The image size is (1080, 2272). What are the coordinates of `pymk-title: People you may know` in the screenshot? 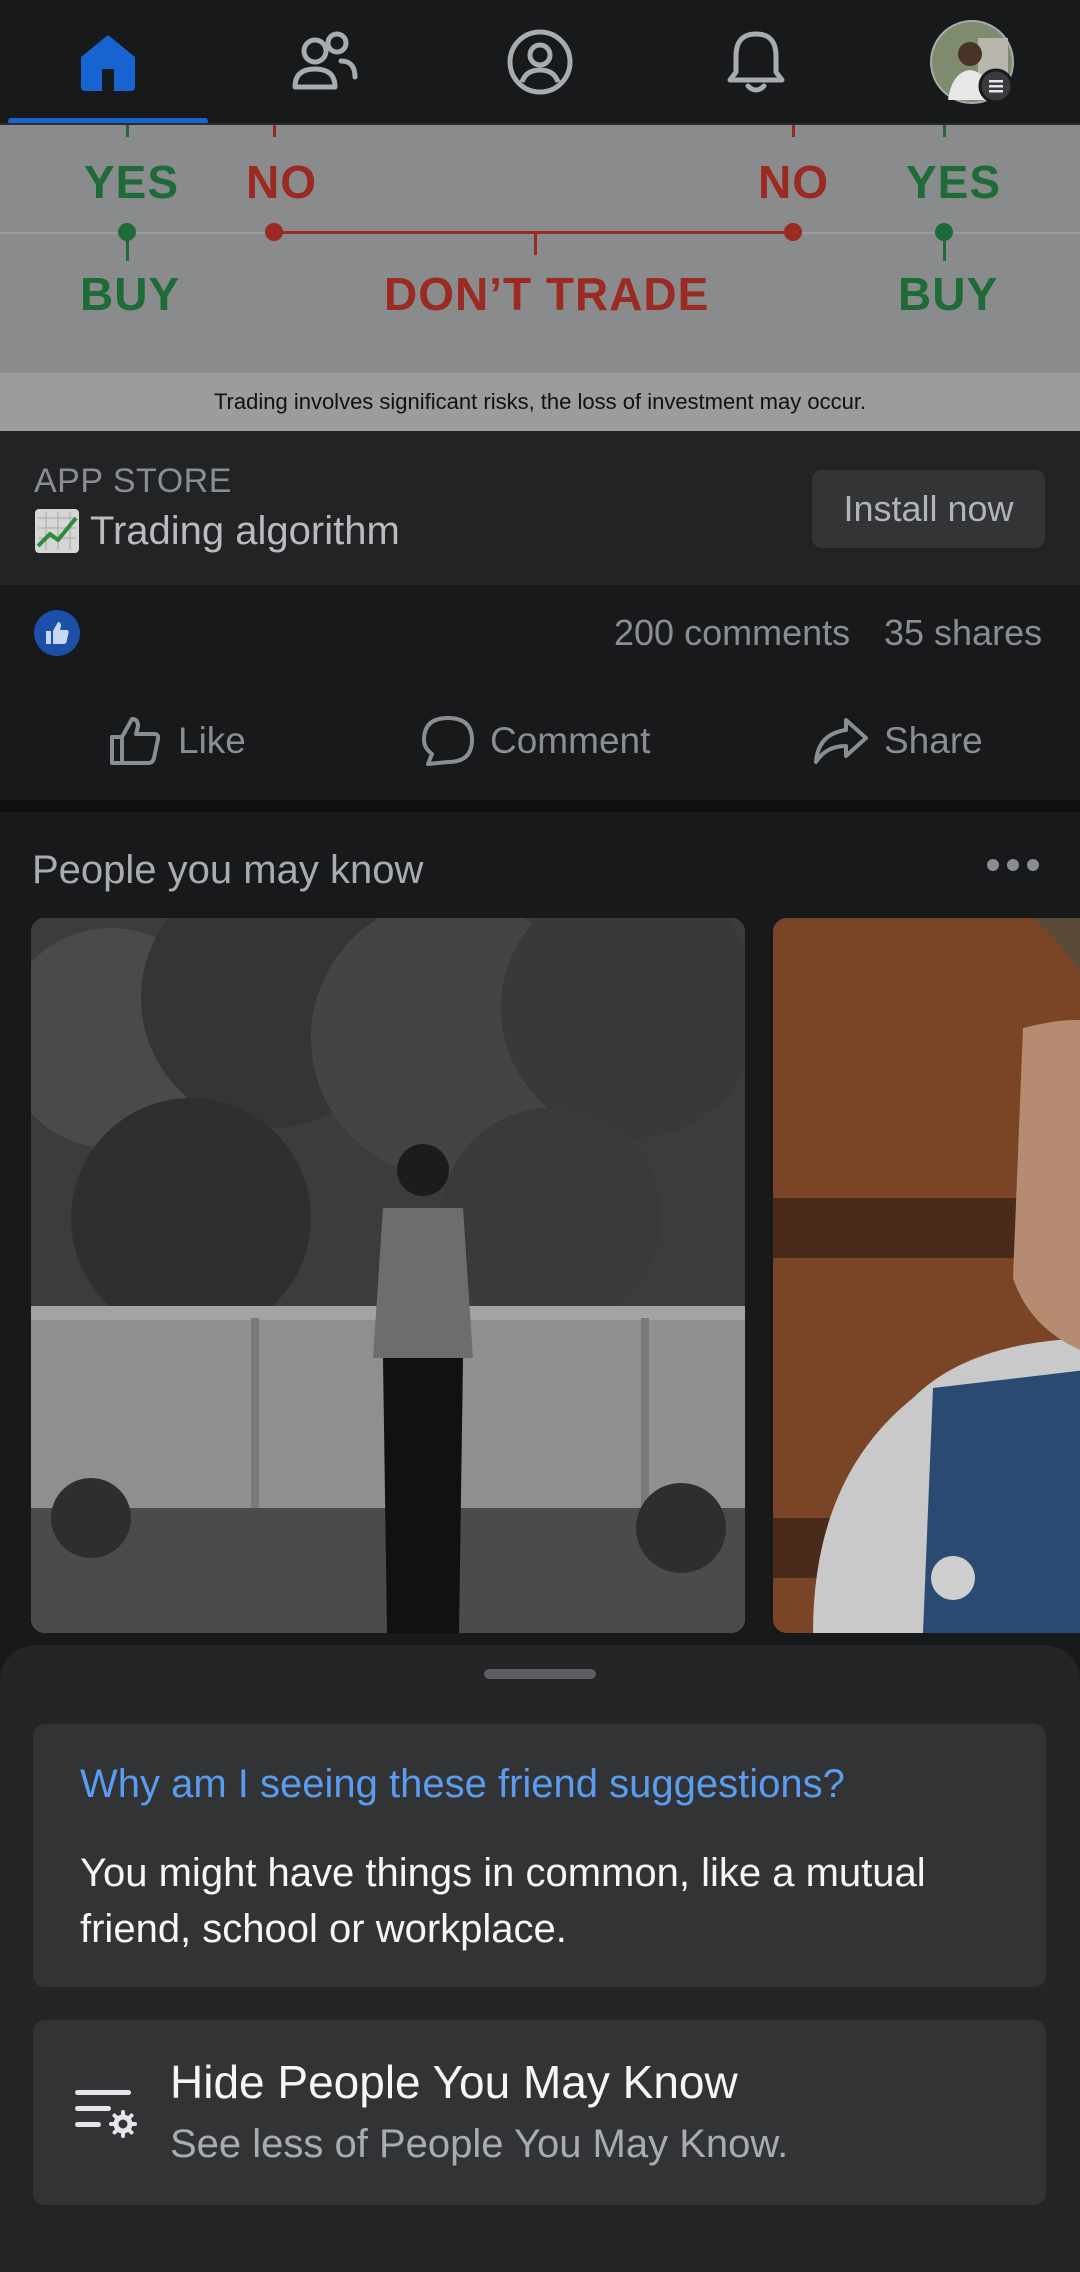 It's located at (228, 870).